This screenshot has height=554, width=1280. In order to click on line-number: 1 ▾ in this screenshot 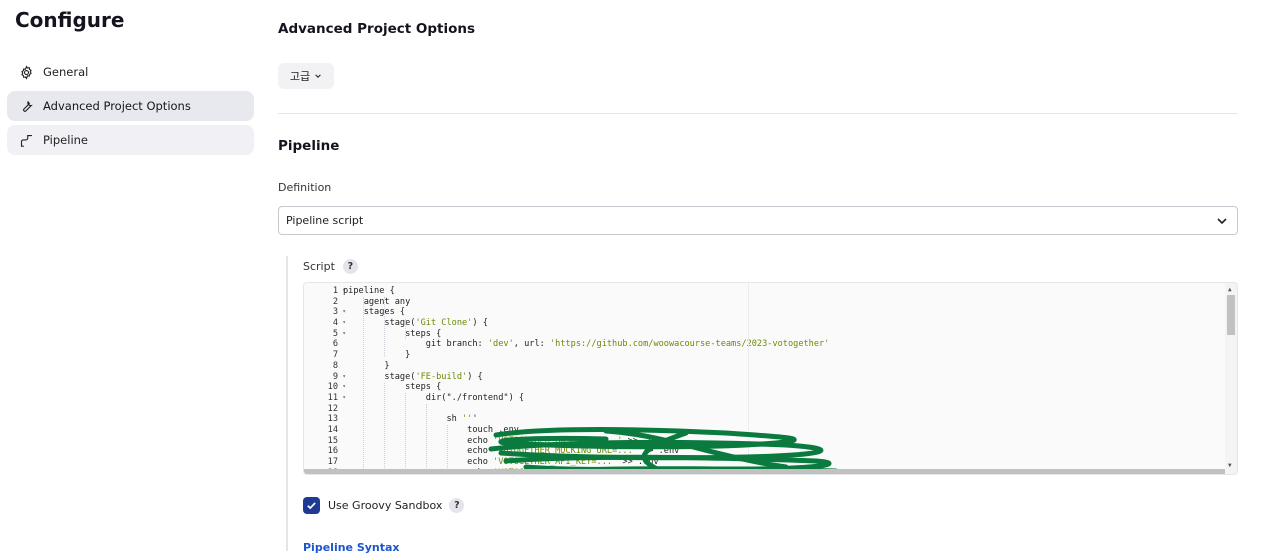, I will do `click(325, 291)`.